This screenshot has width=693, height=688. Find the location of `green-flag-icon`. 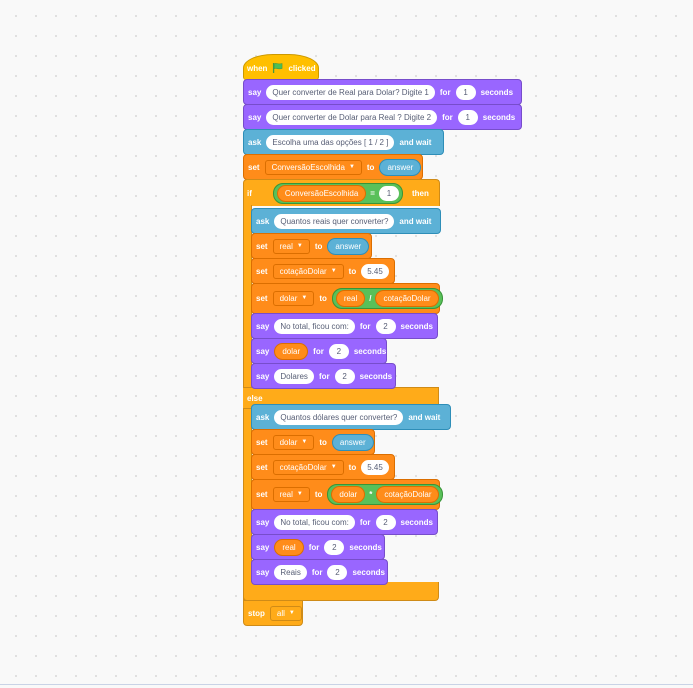

green-flag-icon is located at coordinates (278, 68).